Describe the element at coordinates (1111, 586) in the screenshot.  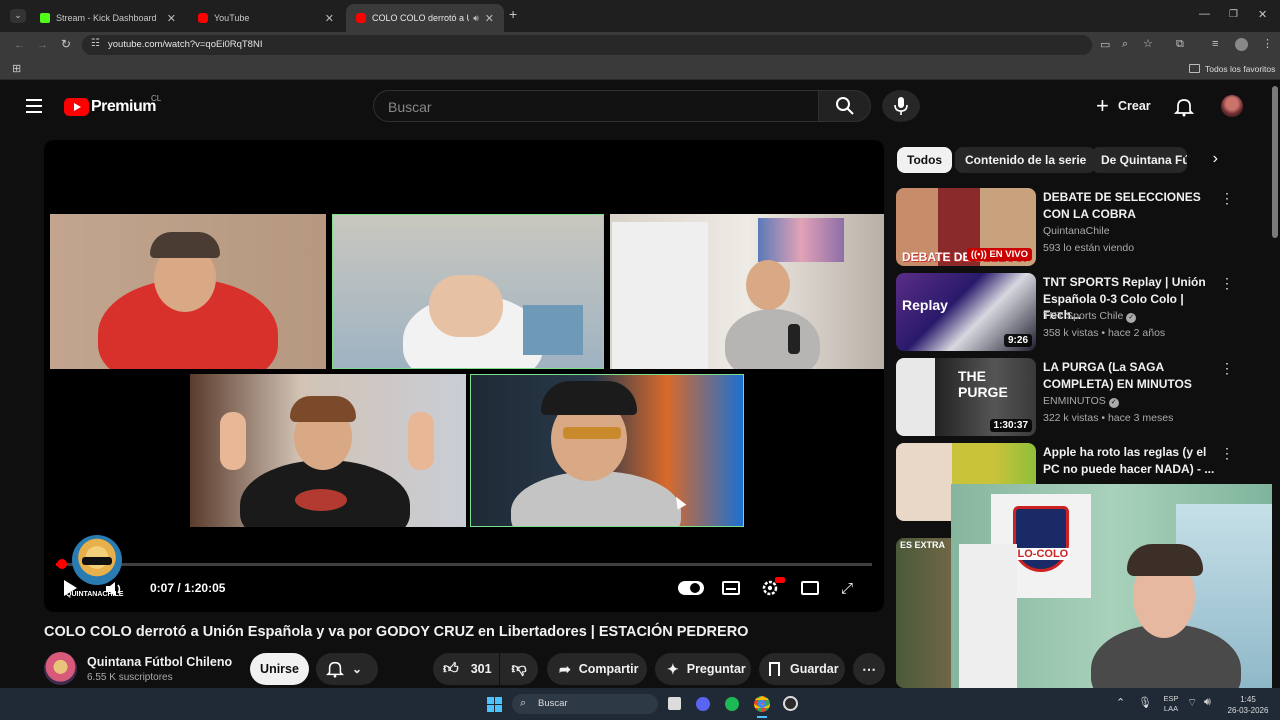
I see `streamer-facecam-overlay: COLO-COLO` at that location.